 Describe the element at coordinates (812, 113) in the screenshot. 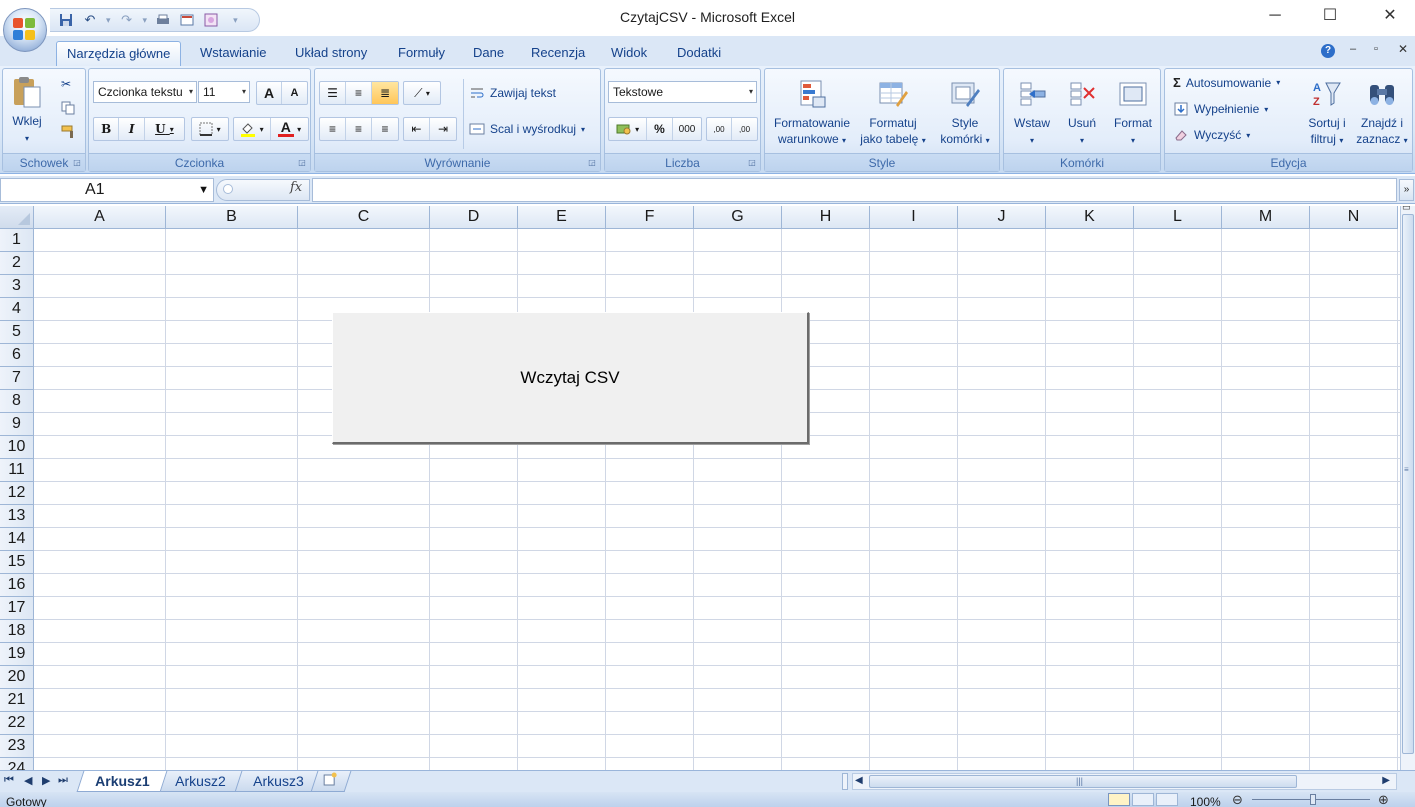

I see `conditional-formatting-button: Formatowanie warunkowe ▾` at that location.